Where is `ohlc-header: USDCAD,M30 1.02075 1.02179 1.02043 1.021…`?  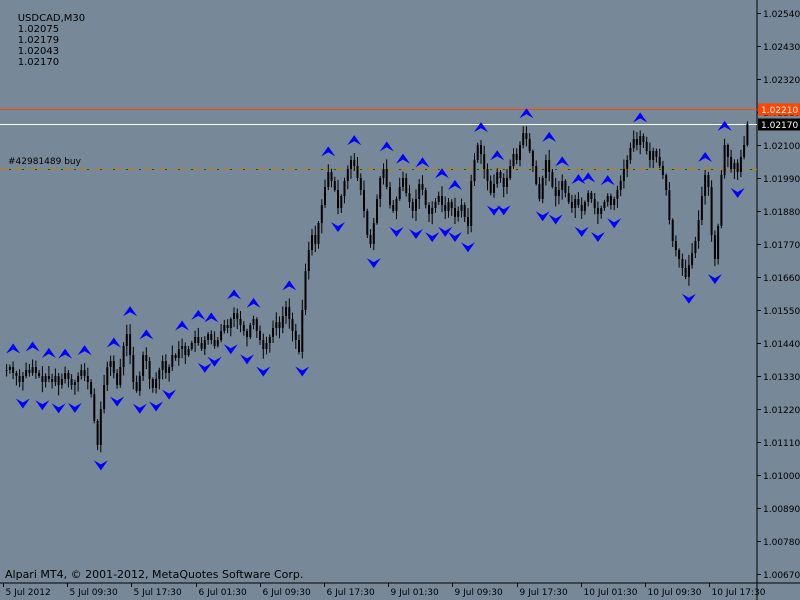 ohlc-header: USDCAD,M30 1.02075 1.02179 1.02043 1.021… is located at coordinates (45, 40).